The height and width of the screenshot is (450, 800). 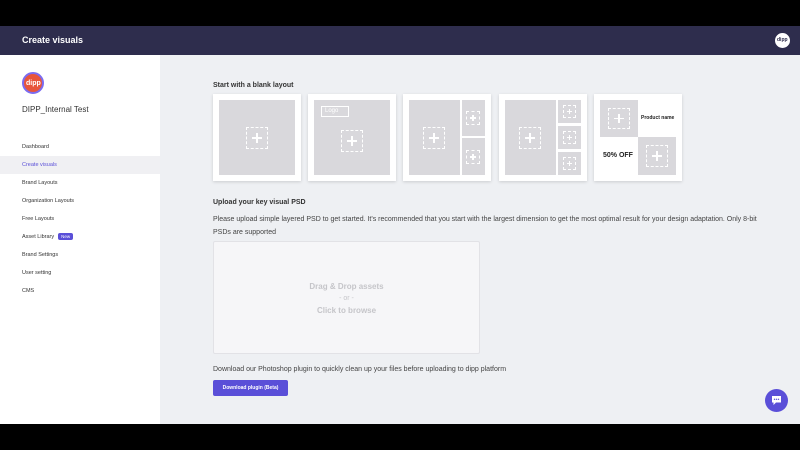 I want to click on sidebar-item-label: User setting, so click(x=37, y=273).